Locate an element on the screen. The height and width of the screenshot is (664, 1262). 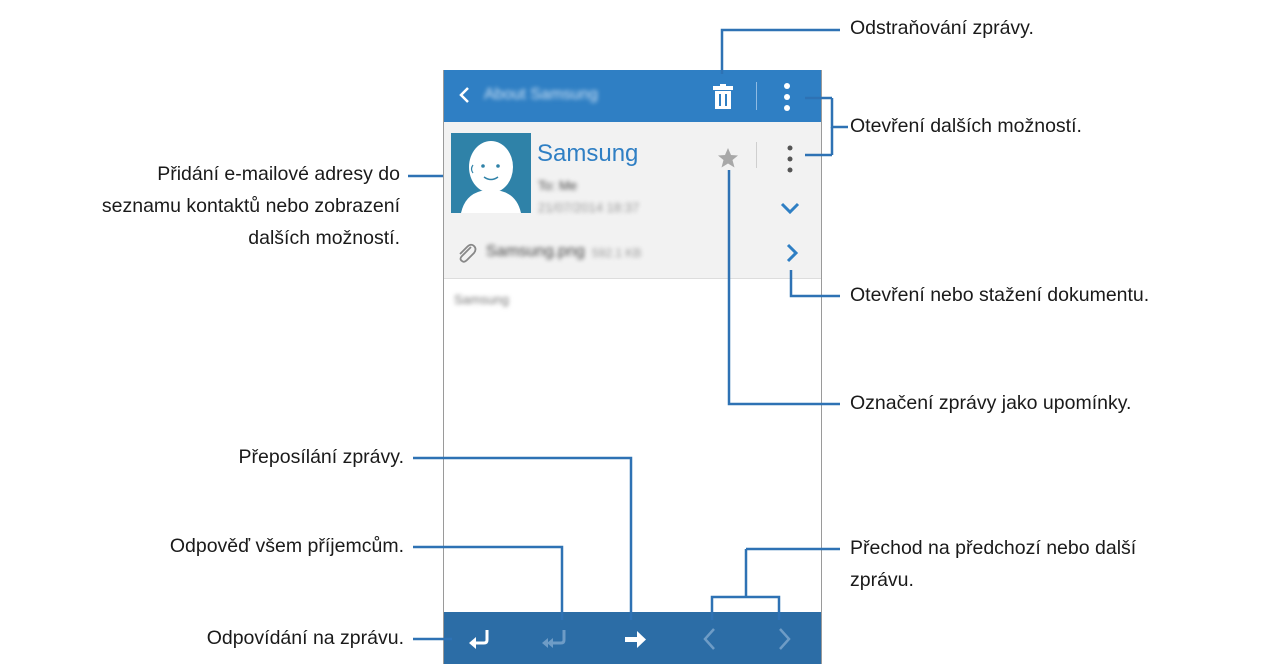
callout-prev-next-line-2: zprávu. is located at coordinates (882, 580).